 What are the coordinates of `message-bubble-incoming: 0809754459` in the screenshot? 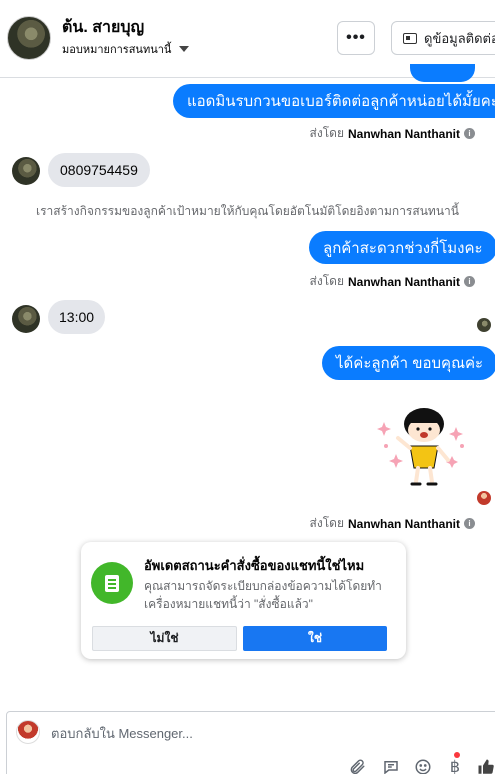 It's located at (99, 170).